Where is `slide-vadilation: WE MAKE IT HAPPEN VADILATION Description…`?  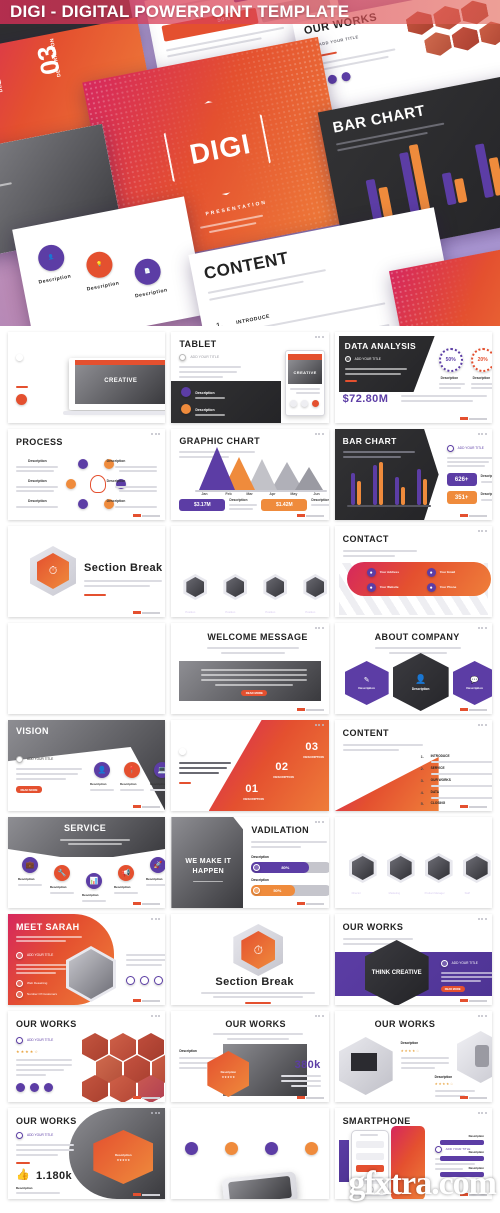 slide-vadilation: WE MAKE IT HAPPEN VADILATION Description… is located at coordinates (250, 862).